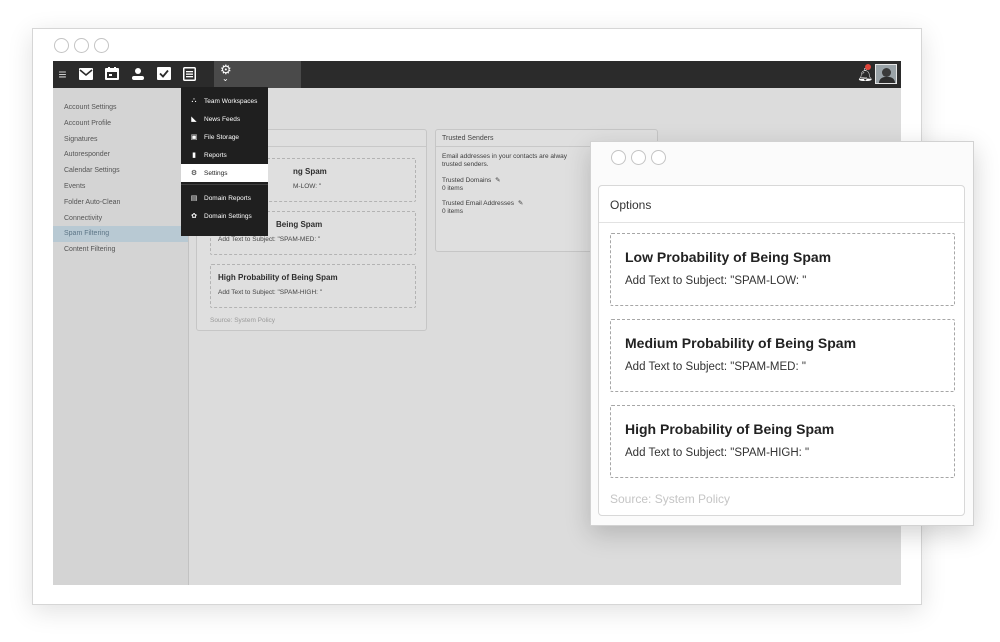  What do you see at coordinates (227, 198) in the screenshot?
I see `menu-item-label: Domain Reports` at bounding box center [227, 198].